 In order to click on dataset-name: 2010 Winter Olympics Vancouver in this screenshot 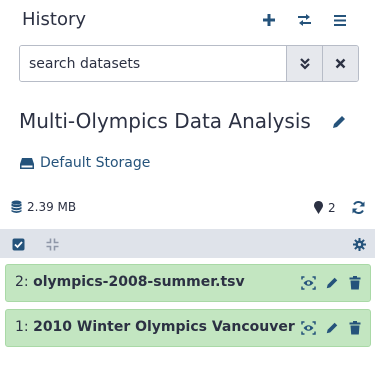, I will do `click(164, 327)`.